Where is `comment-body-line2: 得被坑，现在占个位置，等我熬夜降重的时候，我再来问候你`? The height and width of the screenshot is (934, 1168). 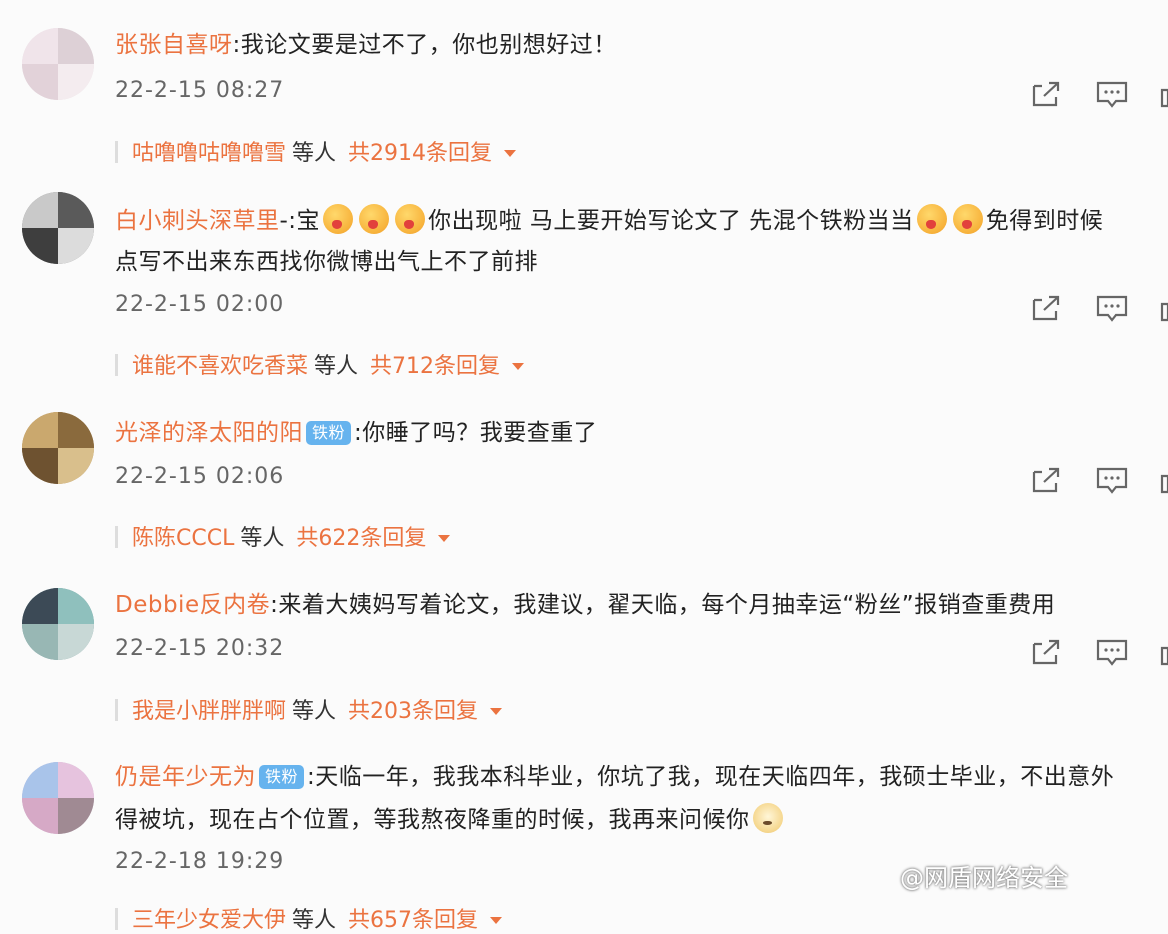
comment-body-line2: 得被坑，现在占个位置，等我熬夜降重的时候，我再来问候你 is located at coordinates (450, 819).